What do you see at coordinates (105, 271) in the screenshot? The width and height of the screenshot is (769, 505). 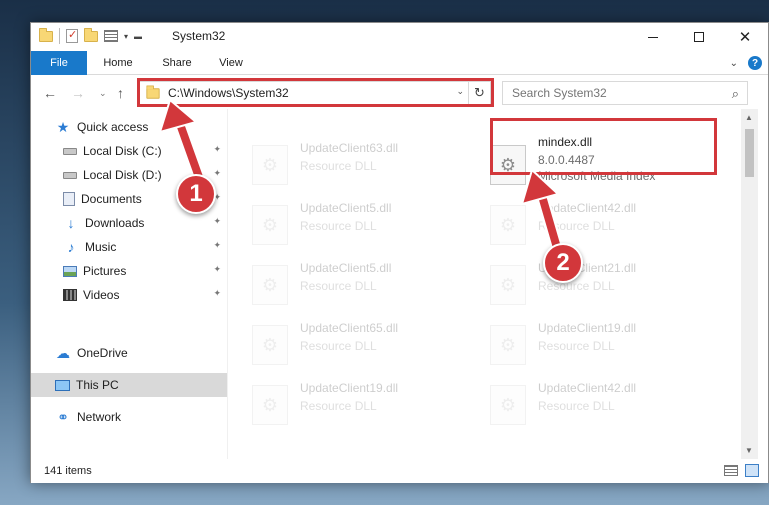 I see `sidebar-item-label: Pictures` at bounding box center [105, 271].